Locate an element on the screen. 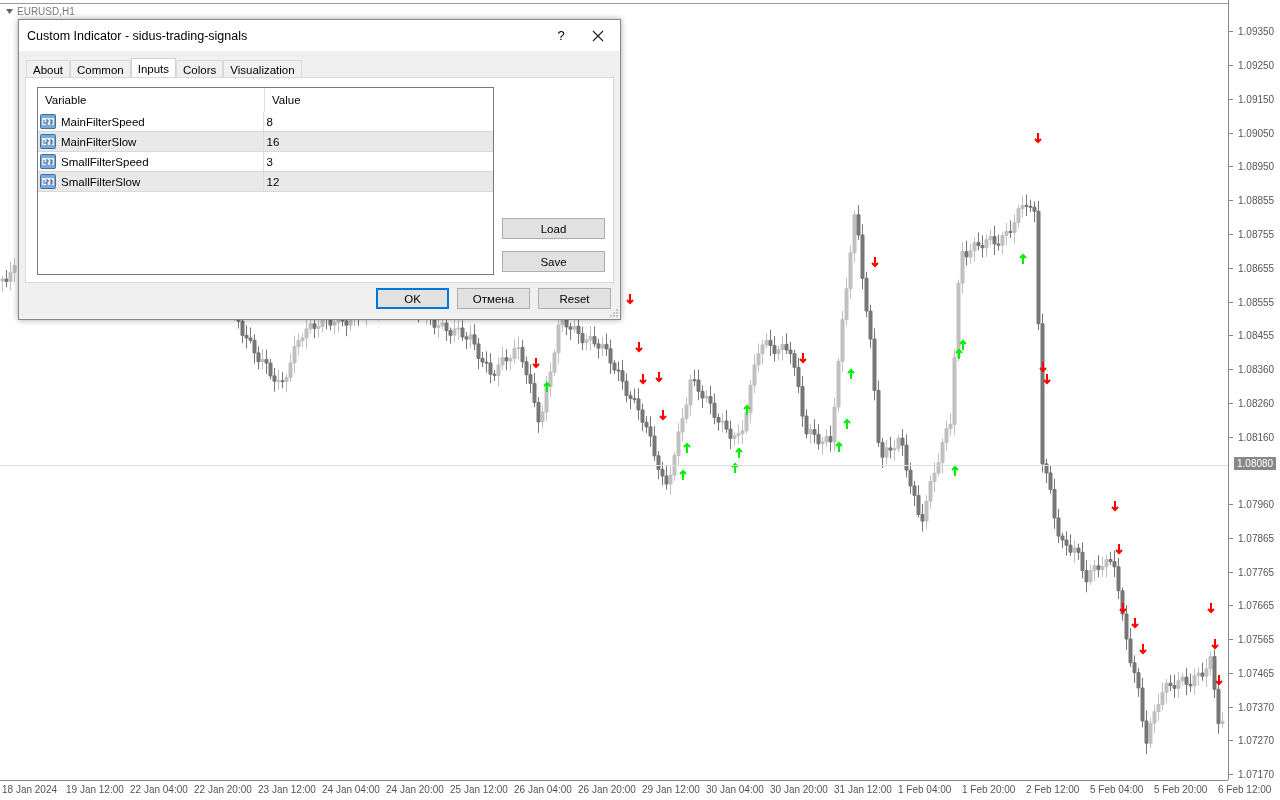 The height and width of the screenshot is (800, 1280). time-label: 5 Feb 20:00 is located at coordinates (1181, 790).